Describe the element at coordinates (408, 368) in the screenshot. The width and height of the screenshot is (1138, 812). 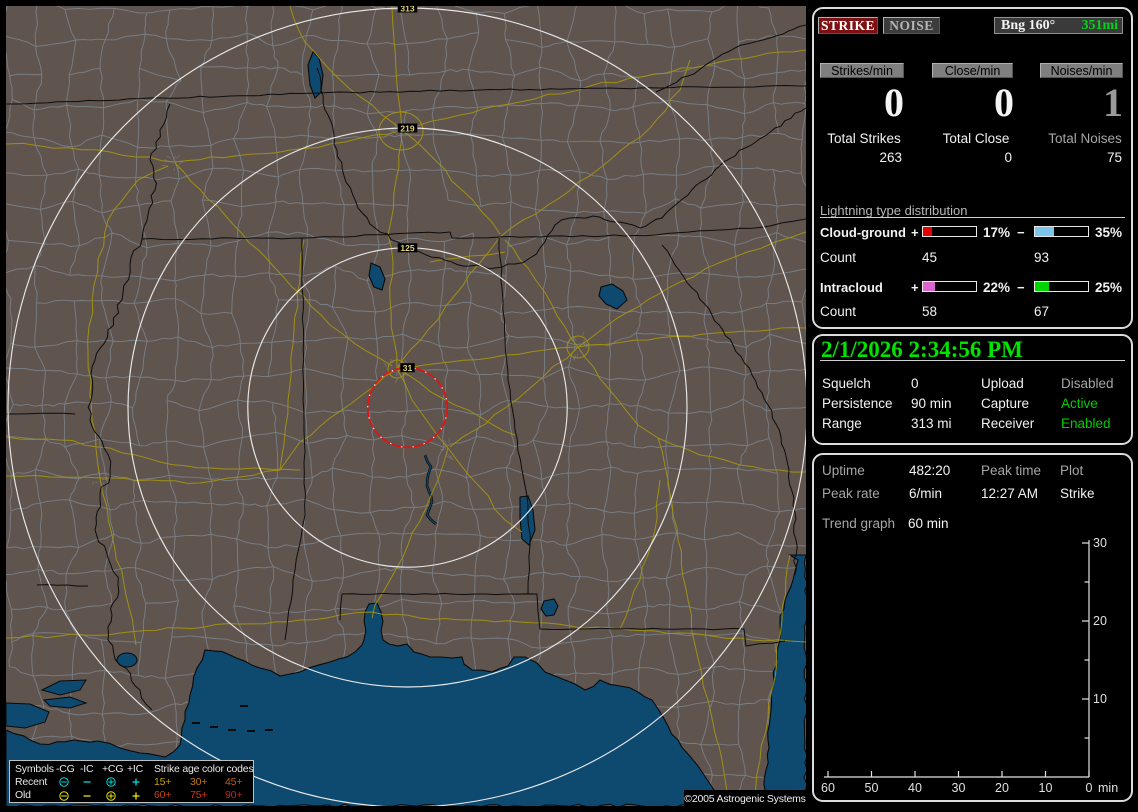
I see `svg-text: 31` at that location.